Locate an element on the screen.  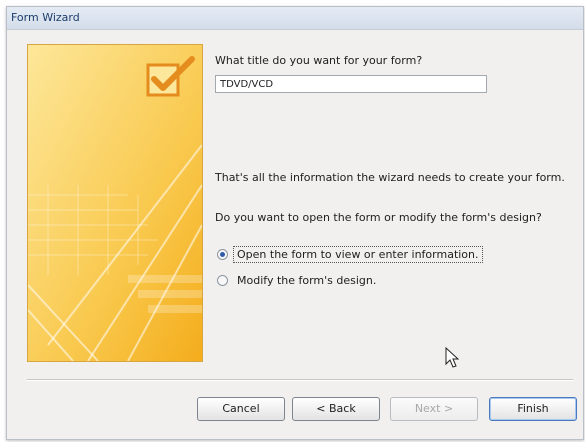
finish-button: Finish is located at coordinates (533, 409).